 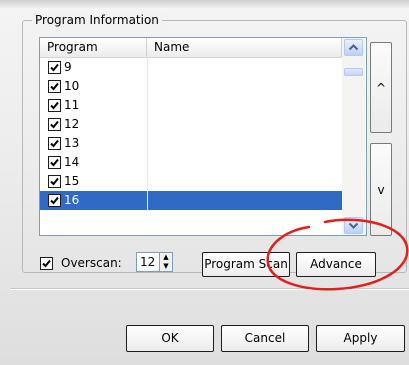 What do you see at coordinates (166, 257) in the screenshot?
I see `stepper-up-arrow-icon: ▲` at bounding box center [166, 257].